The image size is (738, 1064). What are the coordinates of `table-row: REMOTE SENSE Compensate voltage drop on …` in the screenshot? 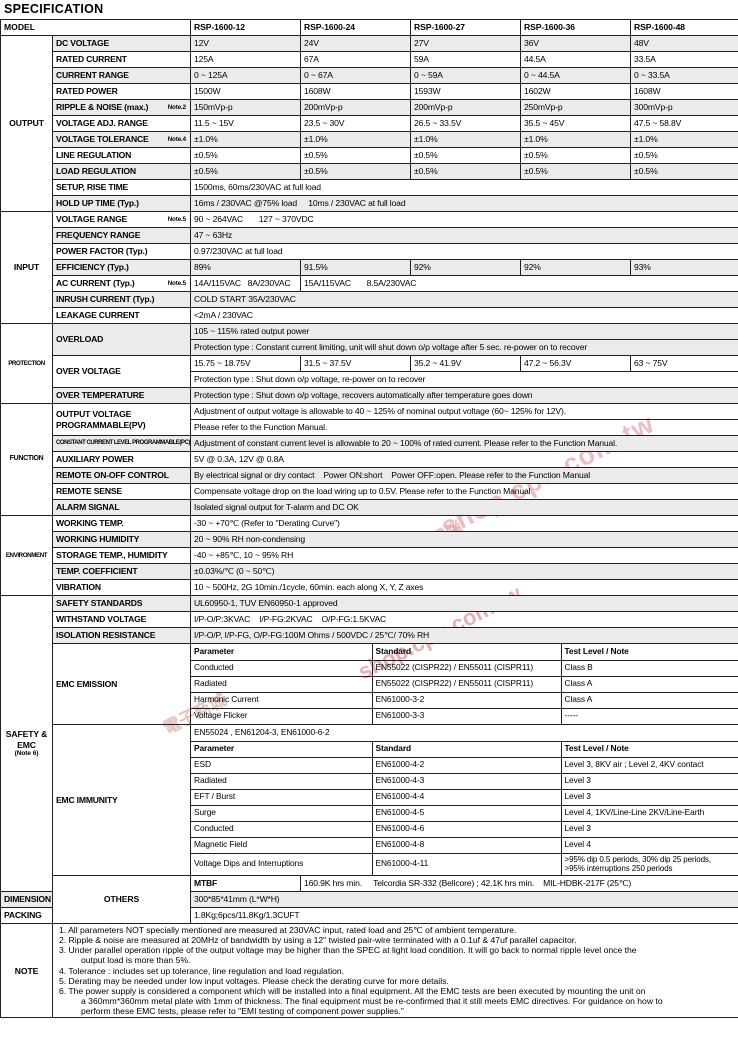 It's located at (369, 491).